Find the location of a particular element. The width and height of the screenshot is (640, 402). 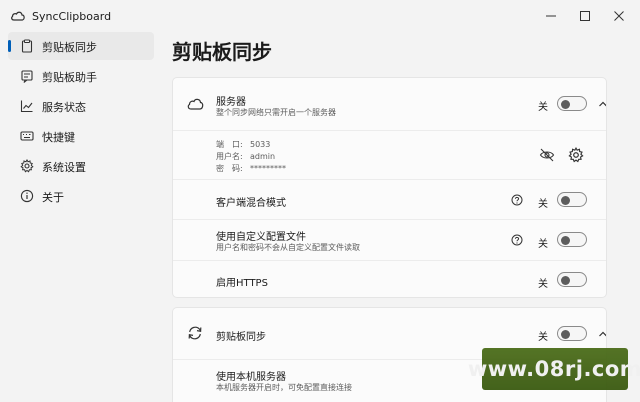

sidebar-item-service-status: 服务状态 is located at coordinates (81, 106).